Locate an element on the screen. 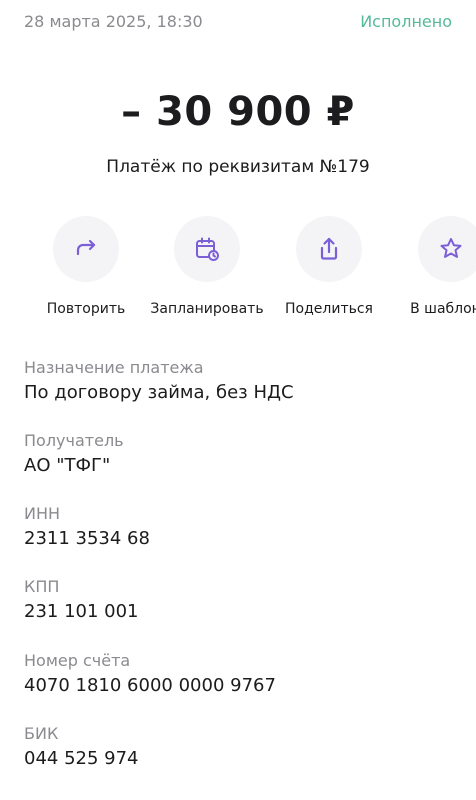 Image resolution: width=476 pixels, height=800 pixels. payment-title: Платёж по реквизитам №179 is located at coordinates (238, 167).